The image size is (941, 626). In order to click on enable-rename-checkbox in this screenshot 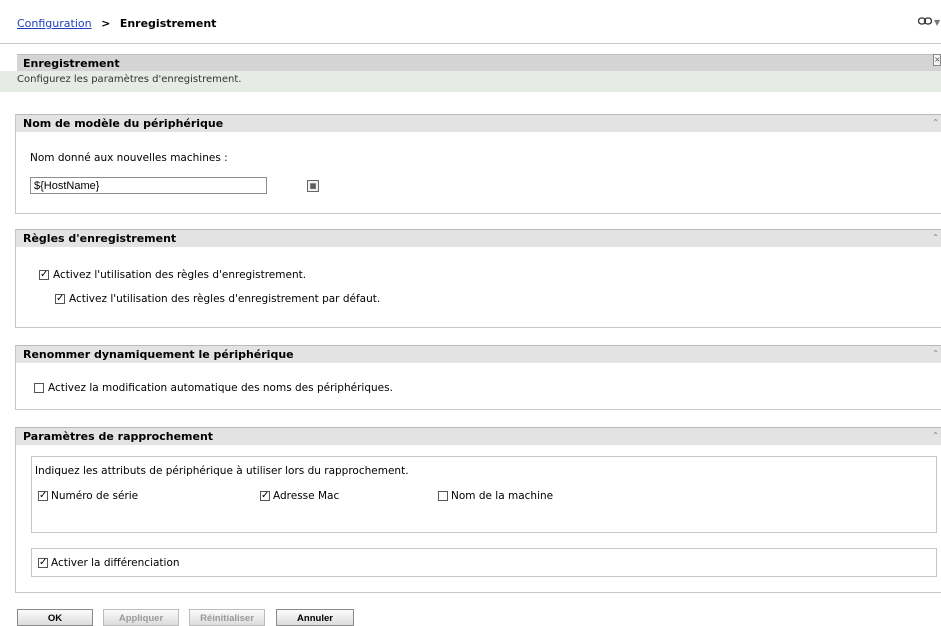, I will do `click(39, 388)`.